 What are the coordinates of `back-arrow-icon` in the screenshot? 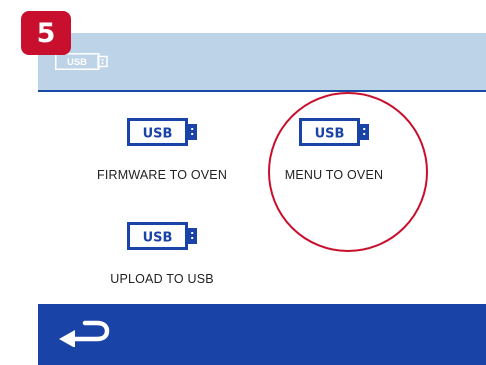 It's located at (84, 333).